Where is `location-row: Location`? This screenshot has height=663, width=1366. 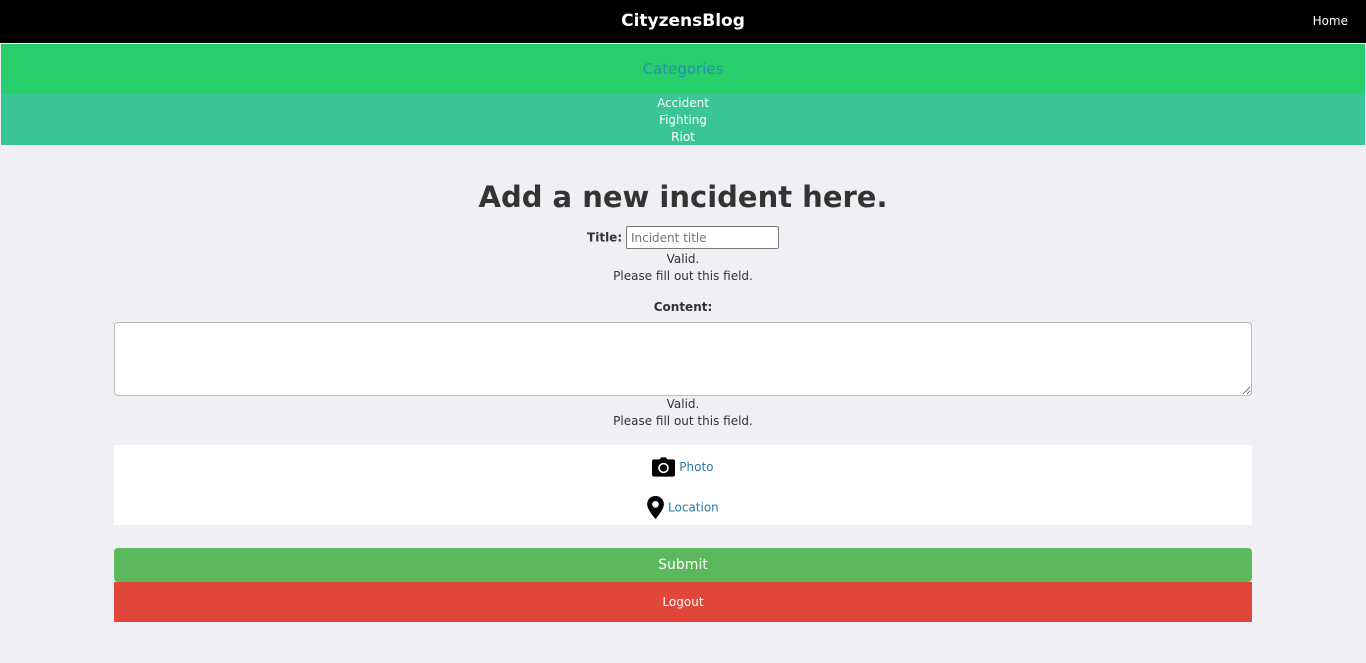
location-row: Location is located at coordinates (683, 507).